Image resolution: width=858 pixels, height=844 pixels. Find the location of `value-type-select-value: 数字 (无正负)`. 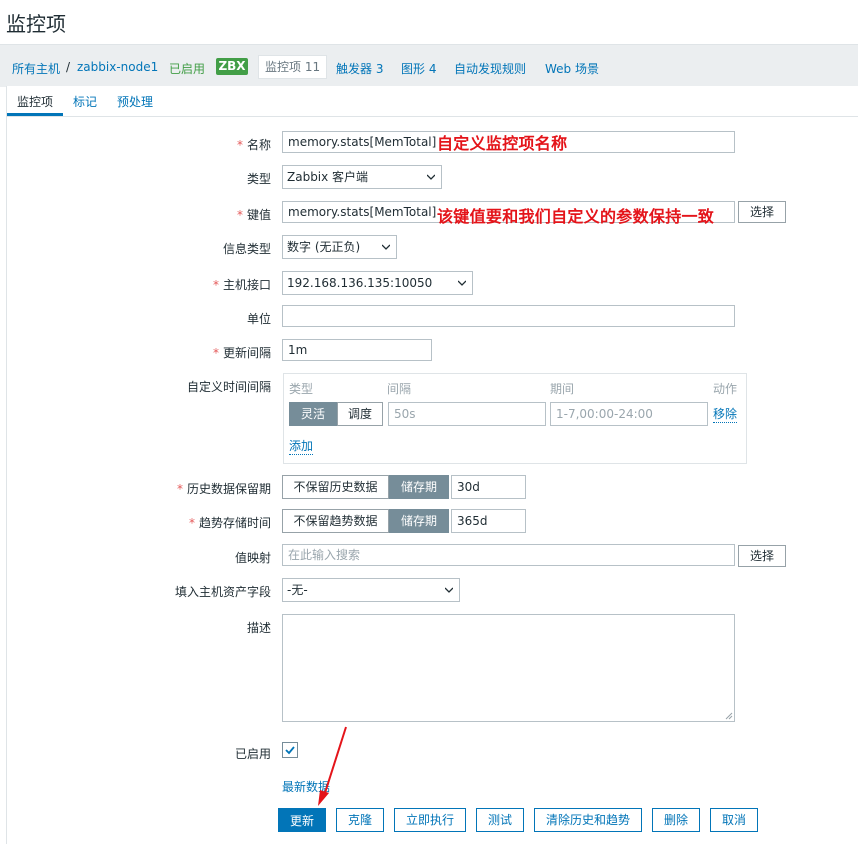

value-type-select-value: 数字 (无正负) is located at coordinates (324, 247).